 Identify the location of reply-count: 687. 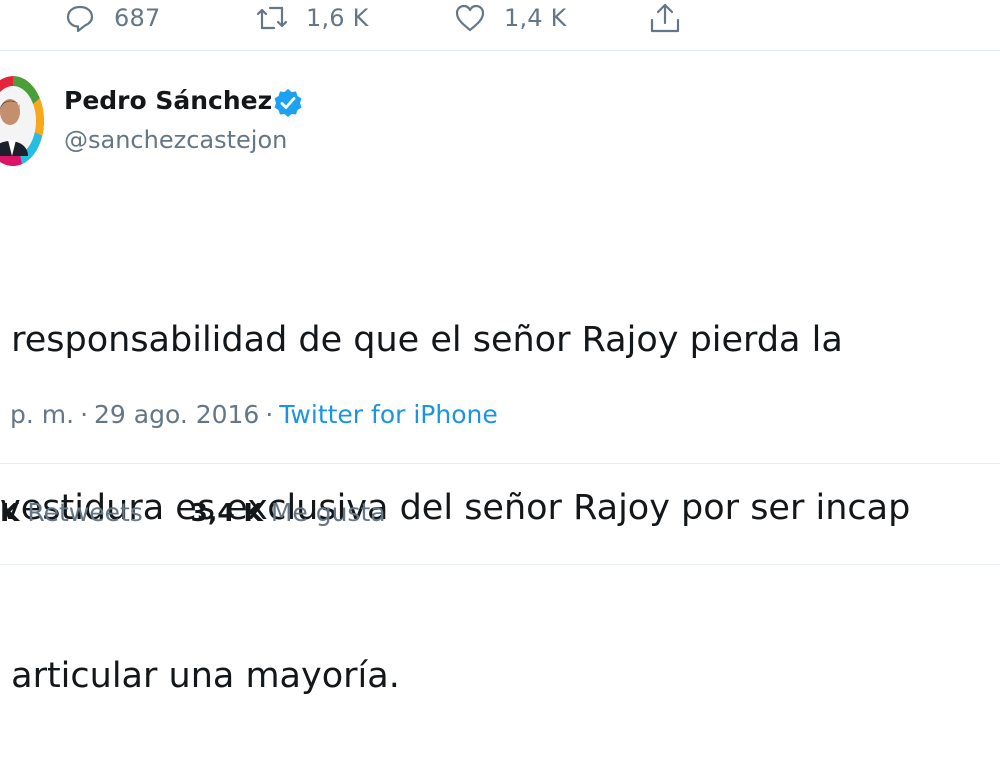
(137, 18).